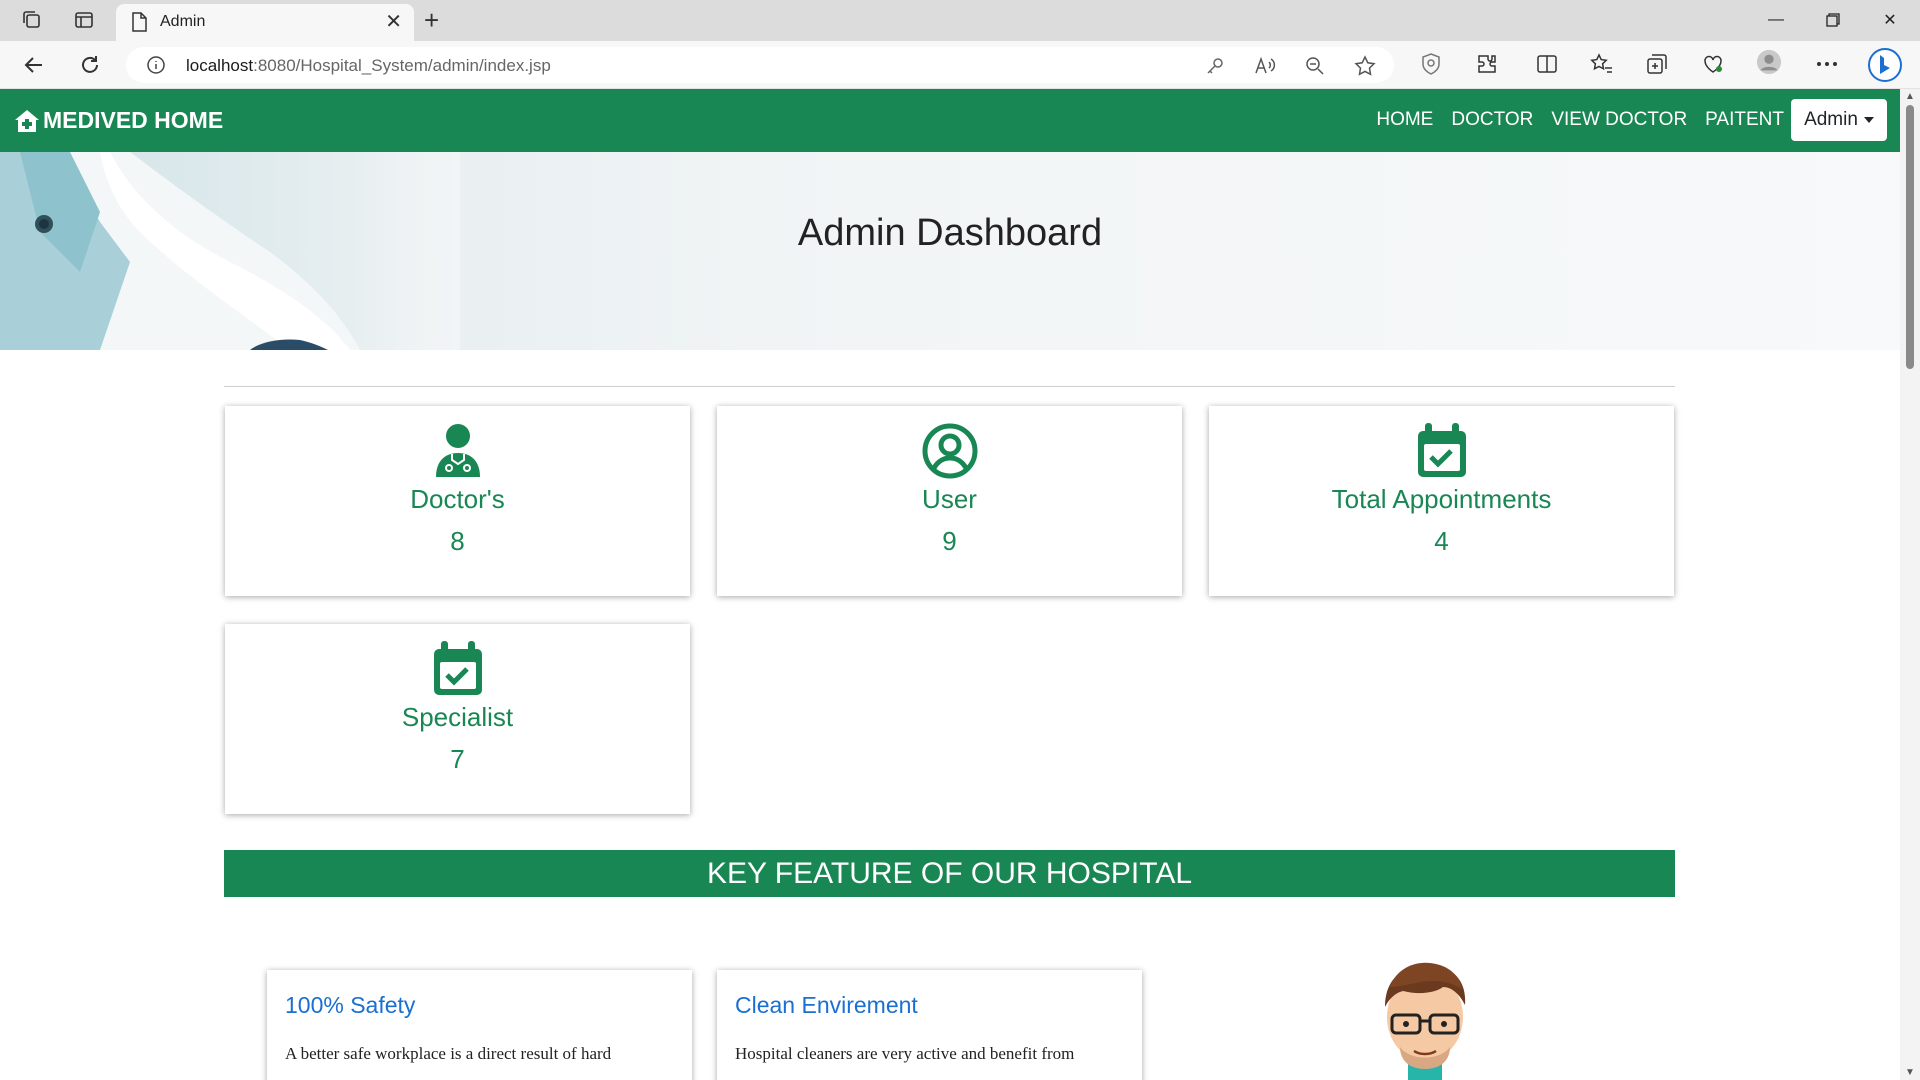 The height and width of the screenshot is (1080, 1920). I want to click on stat-label: Total Appointments, so click(1441, 499).